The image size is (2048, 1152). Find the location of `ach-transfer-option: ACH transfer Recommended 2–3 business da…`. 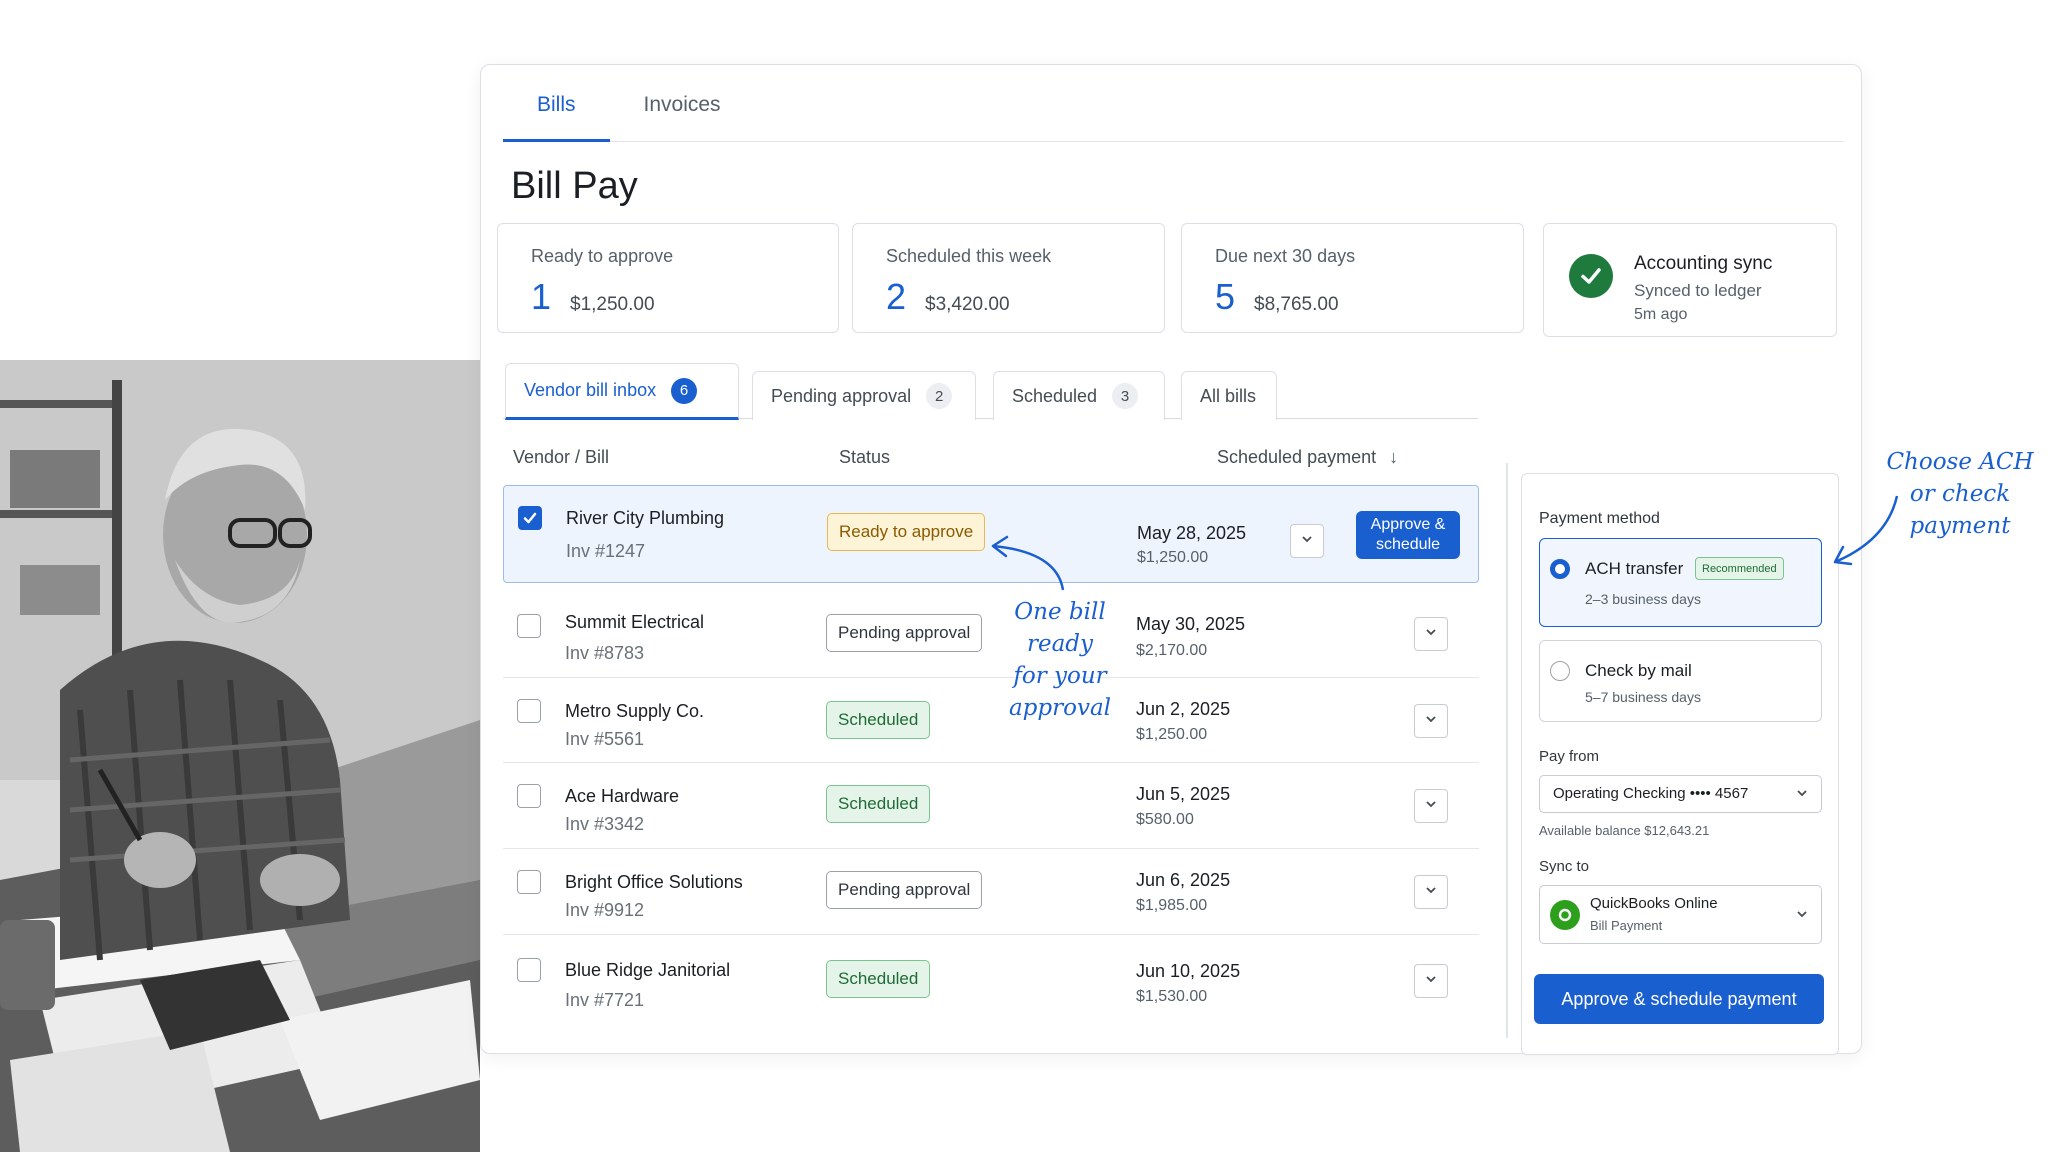

ach-transfer-option: ACH transfer Recommended 2–3 business da… is located at coordinates (1680, 582).